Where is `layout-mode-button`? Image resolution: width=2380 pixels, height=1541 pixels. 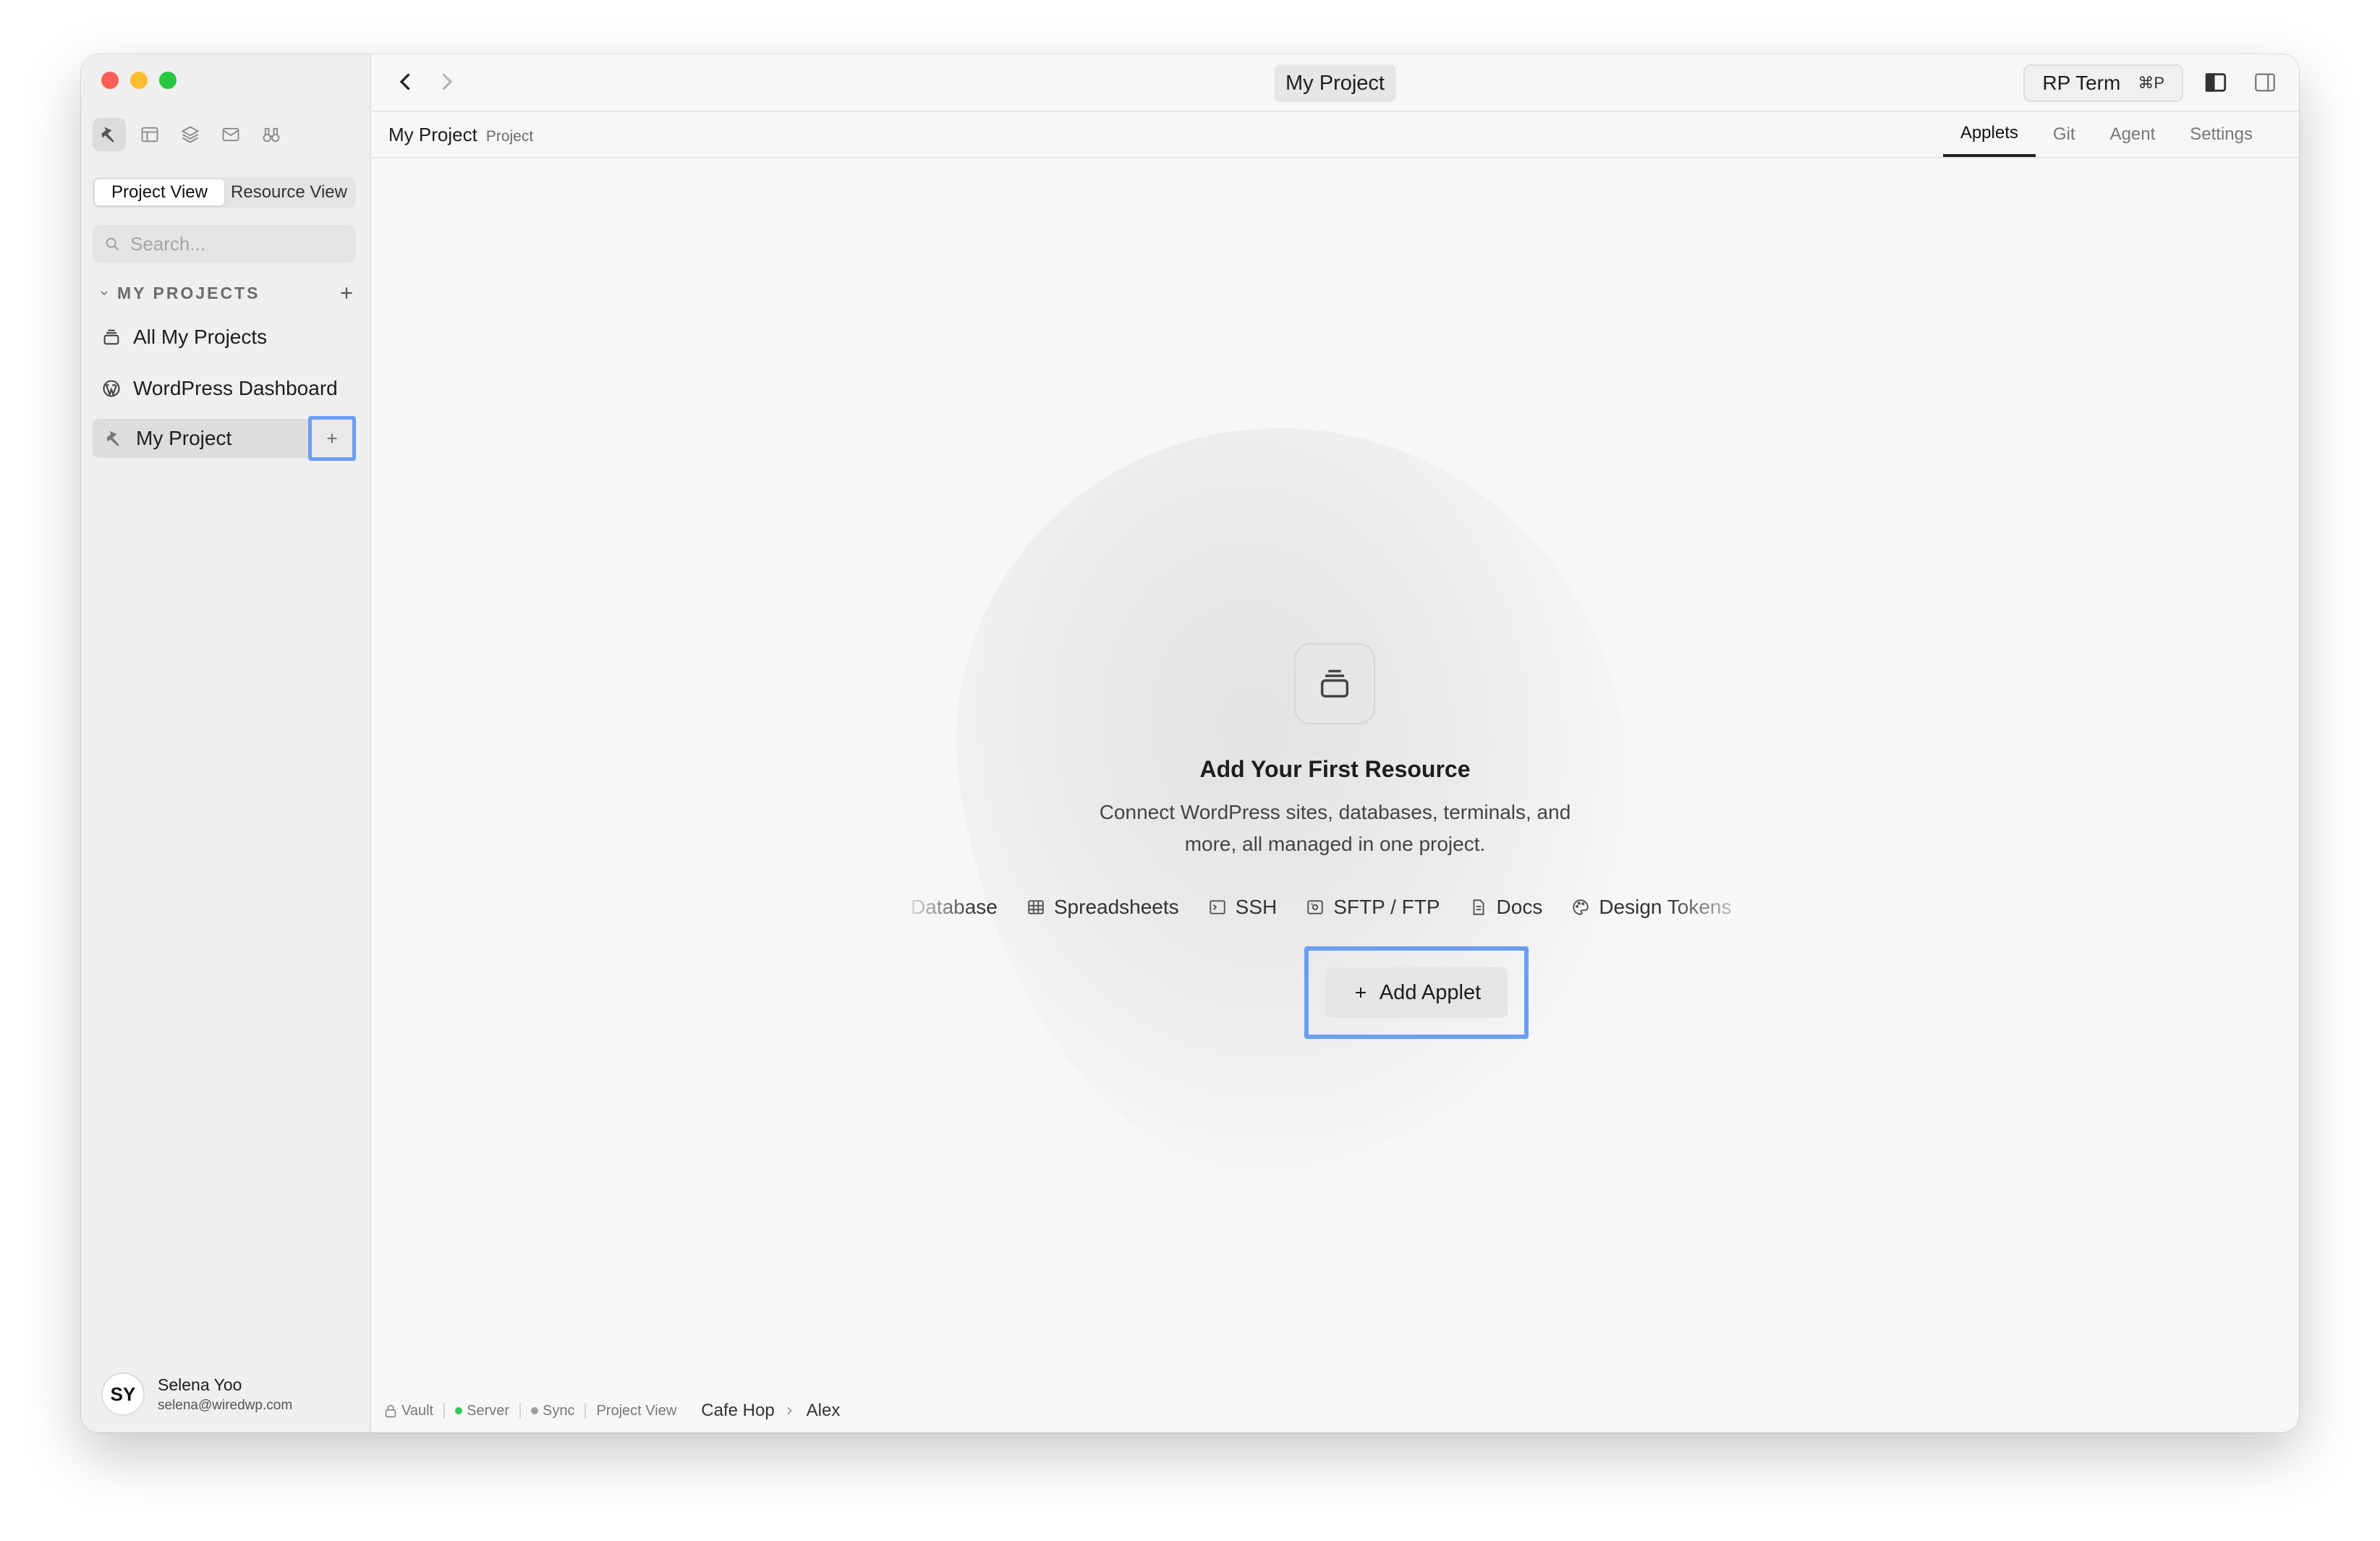
layout-mode-button is located at coordinates (149, 134).